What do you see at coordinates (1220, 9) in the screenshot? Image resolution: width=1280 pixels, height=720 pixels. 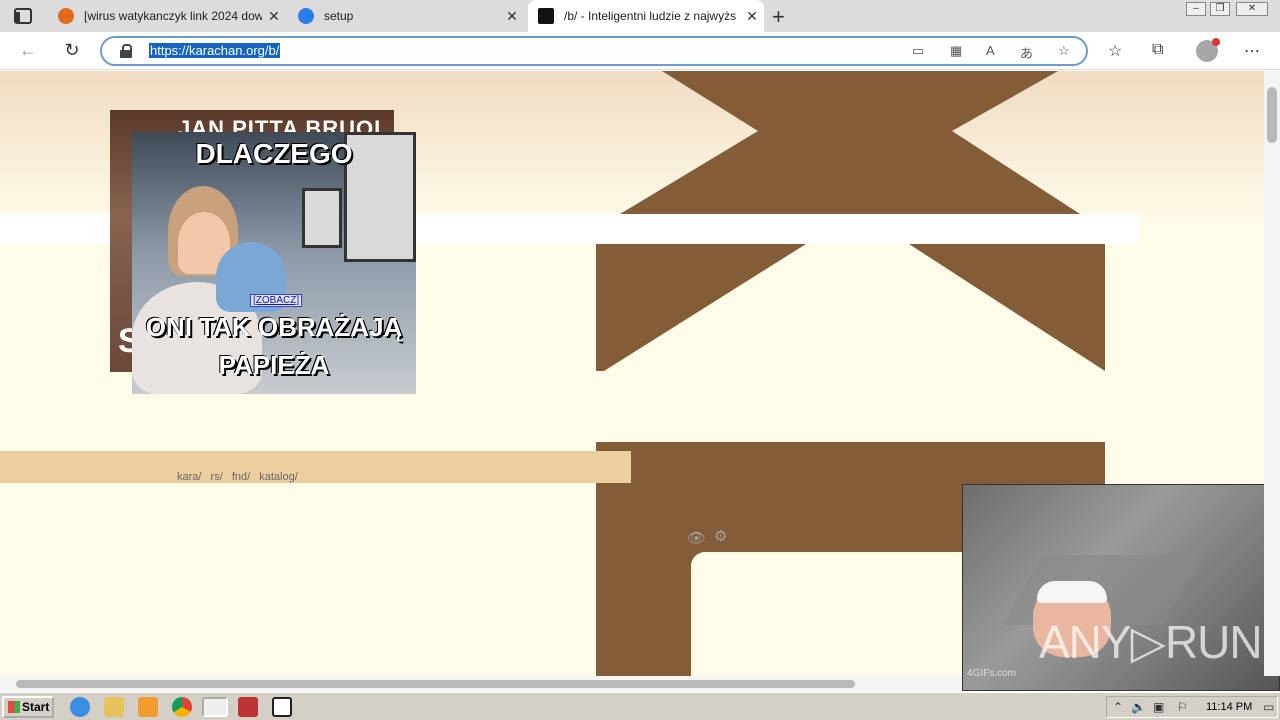 I see `restore-icon: ❐` at bounding box center [1220, 9].